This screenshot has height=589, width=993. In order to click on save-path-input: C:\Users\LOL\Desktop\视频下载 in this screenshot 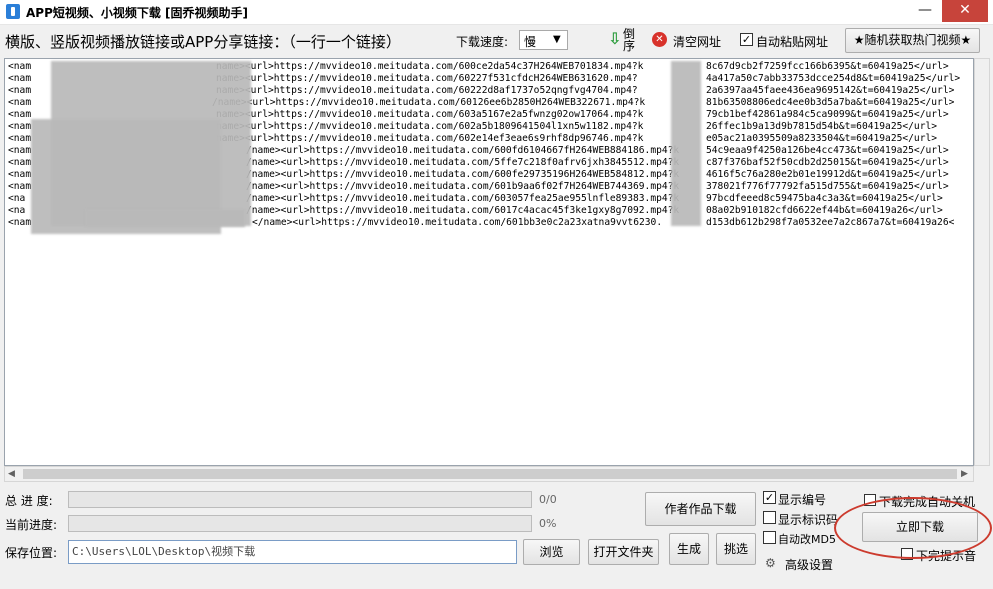, I will do `click(292, 552)`.